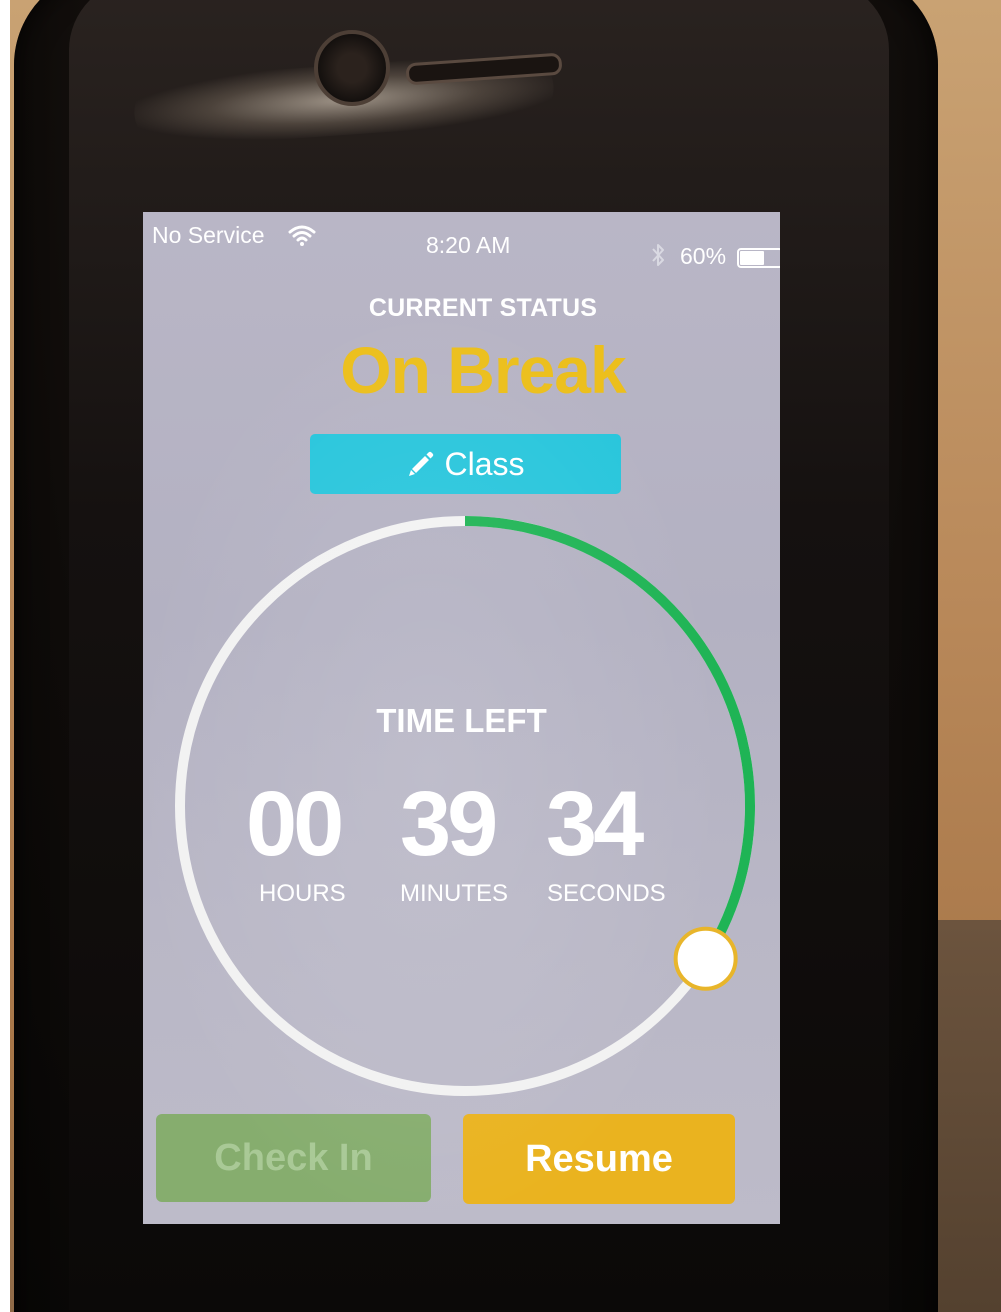 Image resolution: width=1001 pixels, height=1312 pixels. What do you see at coordinates (302, 893) in the screenshot?
I see `hours-label: HOURS` at bounding box center [302, 893].